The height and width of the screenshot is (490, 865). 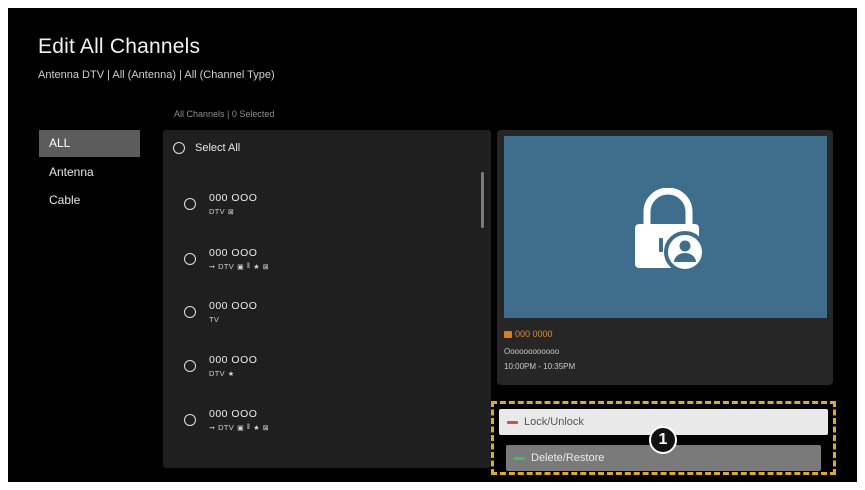 I want to click on channel-preview-screen, so click(x=665, y=227).